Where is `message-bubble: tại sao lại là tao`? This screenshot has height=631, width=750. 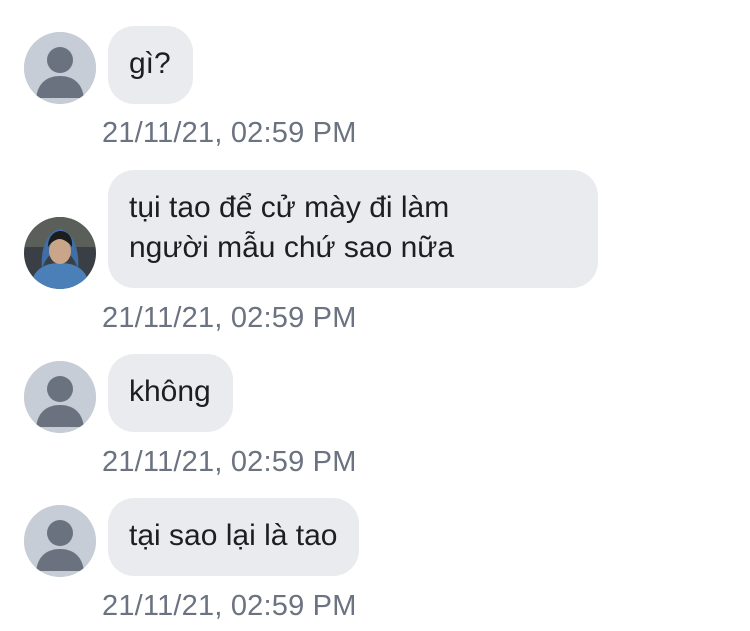
message-bubble: tại sao lại là tao is located at coordinates (234, 537).